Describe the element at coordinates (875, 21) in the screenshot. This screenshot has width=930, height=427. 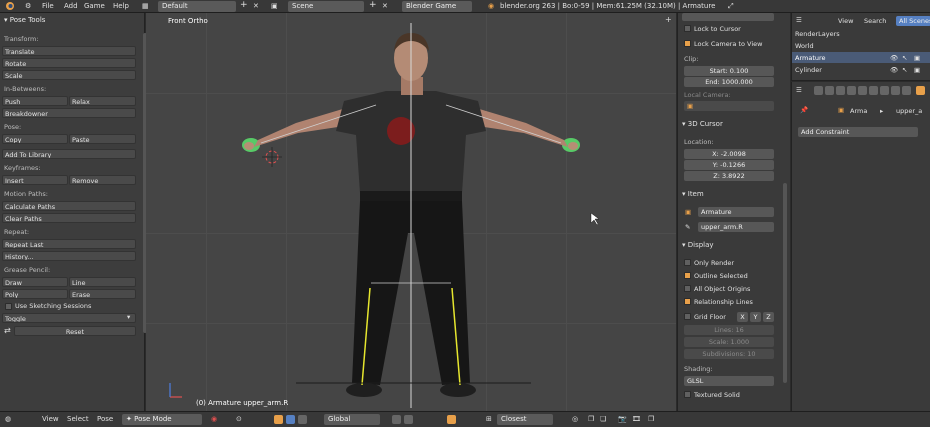
I see `outliner-search-menu: Search` at that location.